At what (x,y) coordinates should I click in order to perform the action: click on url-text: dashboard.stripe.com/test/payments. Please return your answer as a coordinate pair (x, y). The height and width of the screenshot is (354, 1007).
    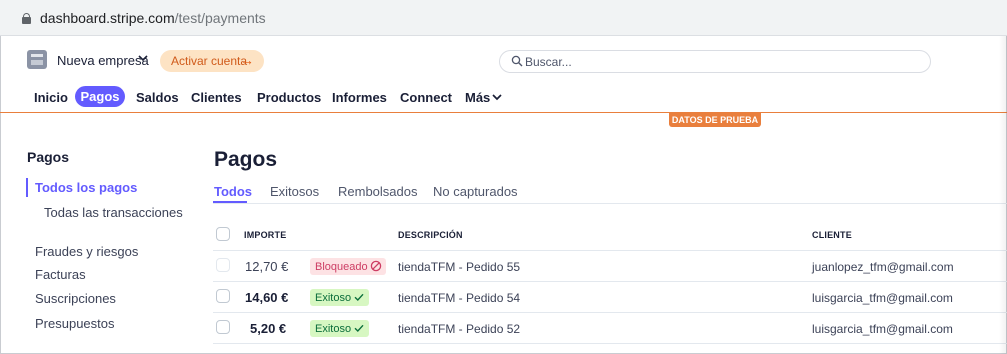
    Looking at the image, I should click on (153, 18).